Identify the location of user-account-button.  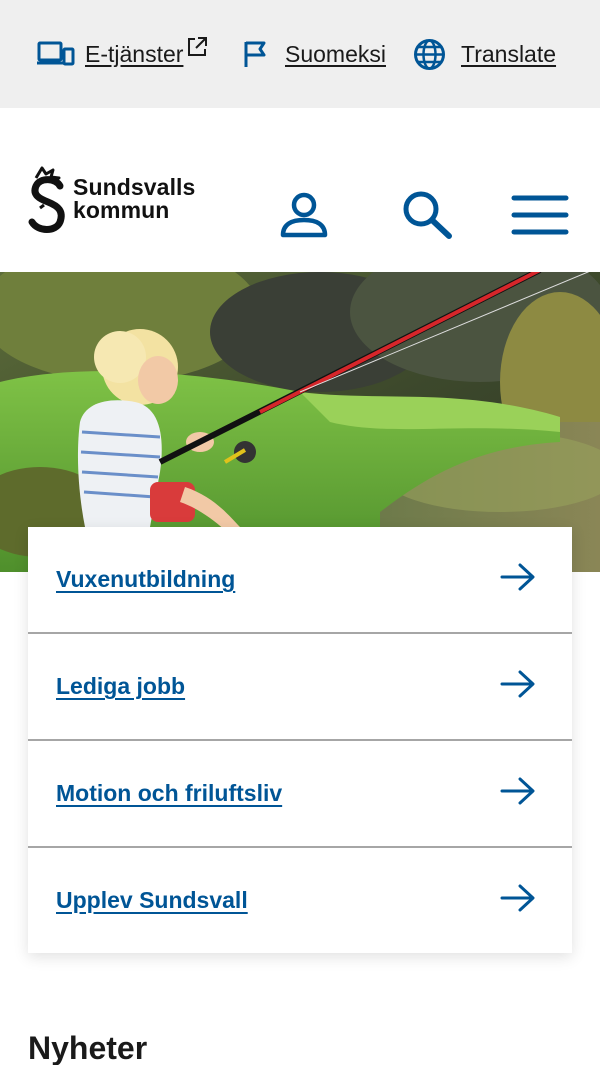
(304, 217).